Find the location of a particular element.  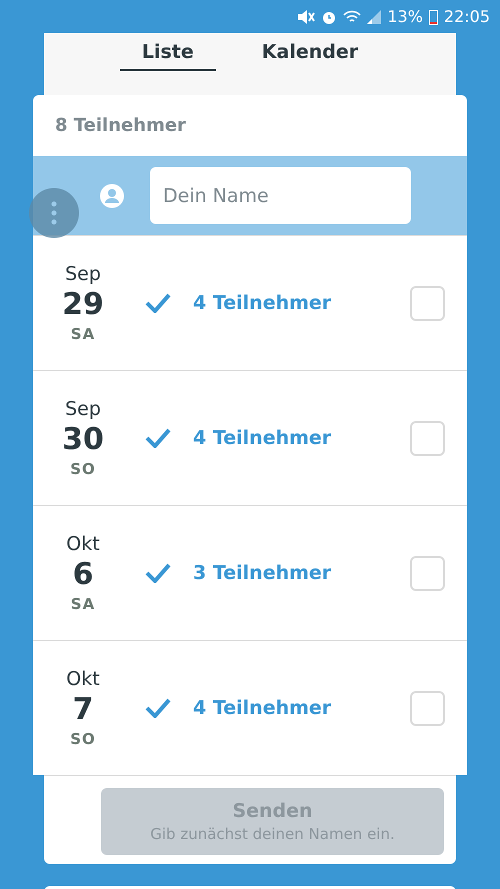

day-number: 7 is located at coordinates (83, 710).